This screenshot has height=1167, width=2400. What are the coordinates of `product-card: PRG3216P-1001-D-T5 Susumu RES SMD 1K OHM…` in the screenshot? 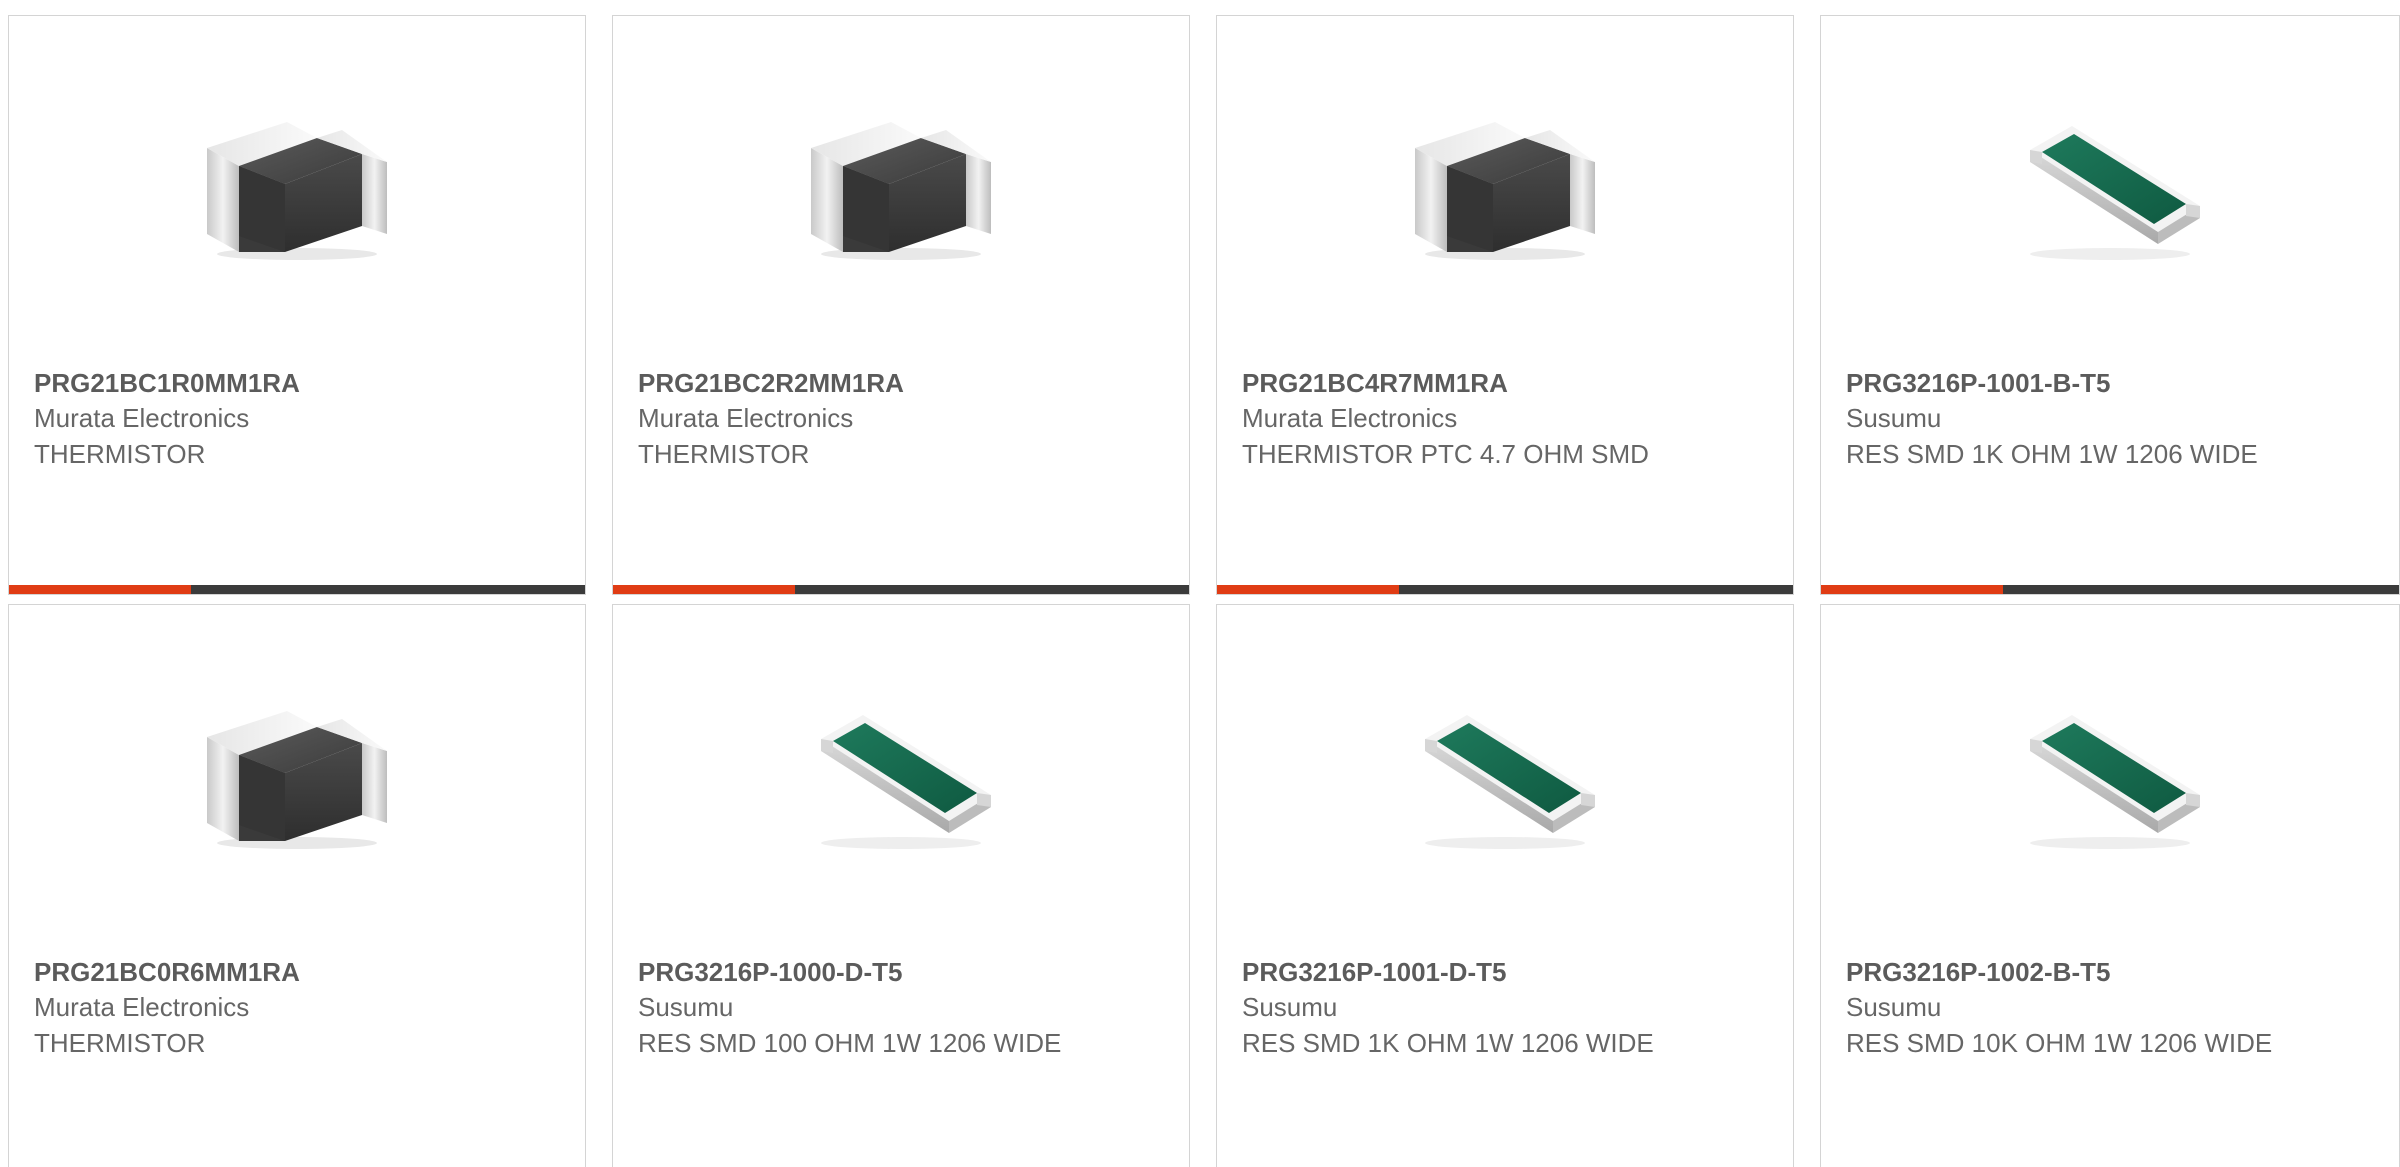 It's located at (1505, 885).